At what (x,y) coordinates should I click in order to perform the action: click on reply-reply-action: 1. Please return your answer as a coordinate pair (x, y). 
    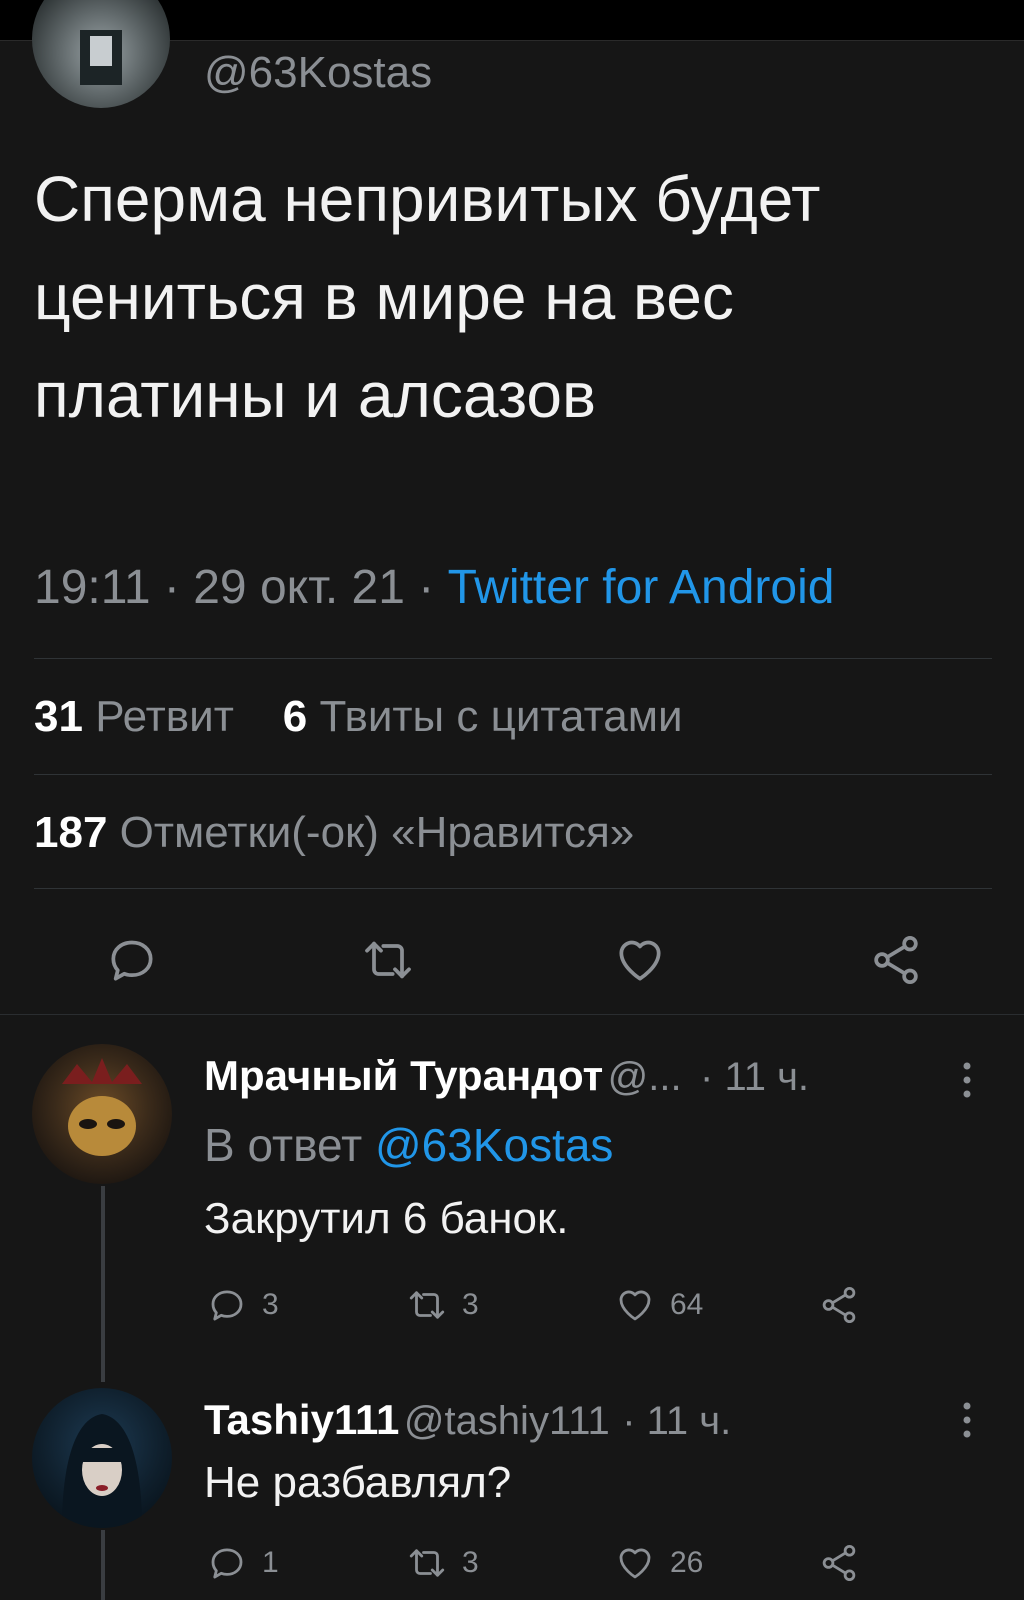
    Looking at the image, I should click on (242, 1563).